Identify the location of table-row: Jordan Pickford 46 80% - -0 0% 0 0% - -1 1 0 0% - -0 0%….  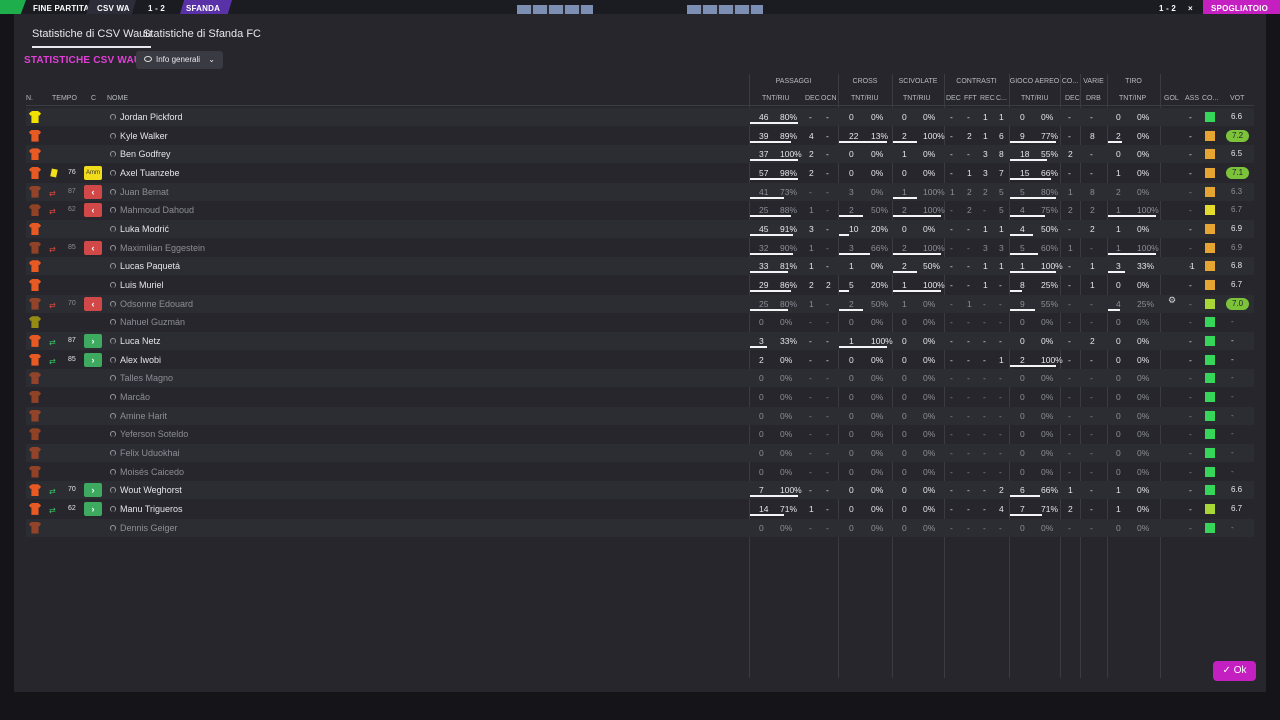
(640, 117).